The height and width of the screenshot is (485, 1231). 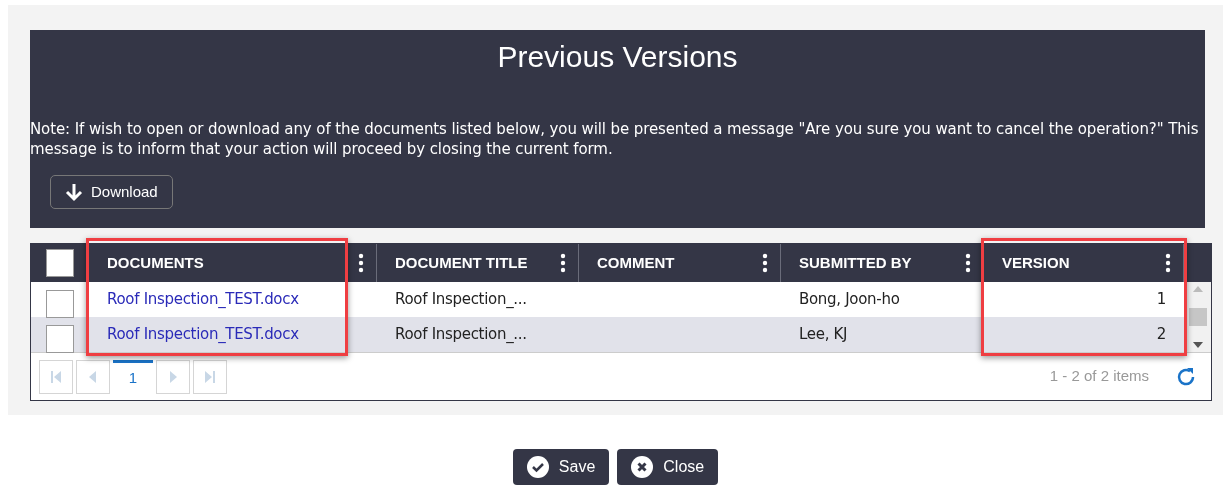 I want to click on table-cell-text: 2, so click(x=1161, y=335).